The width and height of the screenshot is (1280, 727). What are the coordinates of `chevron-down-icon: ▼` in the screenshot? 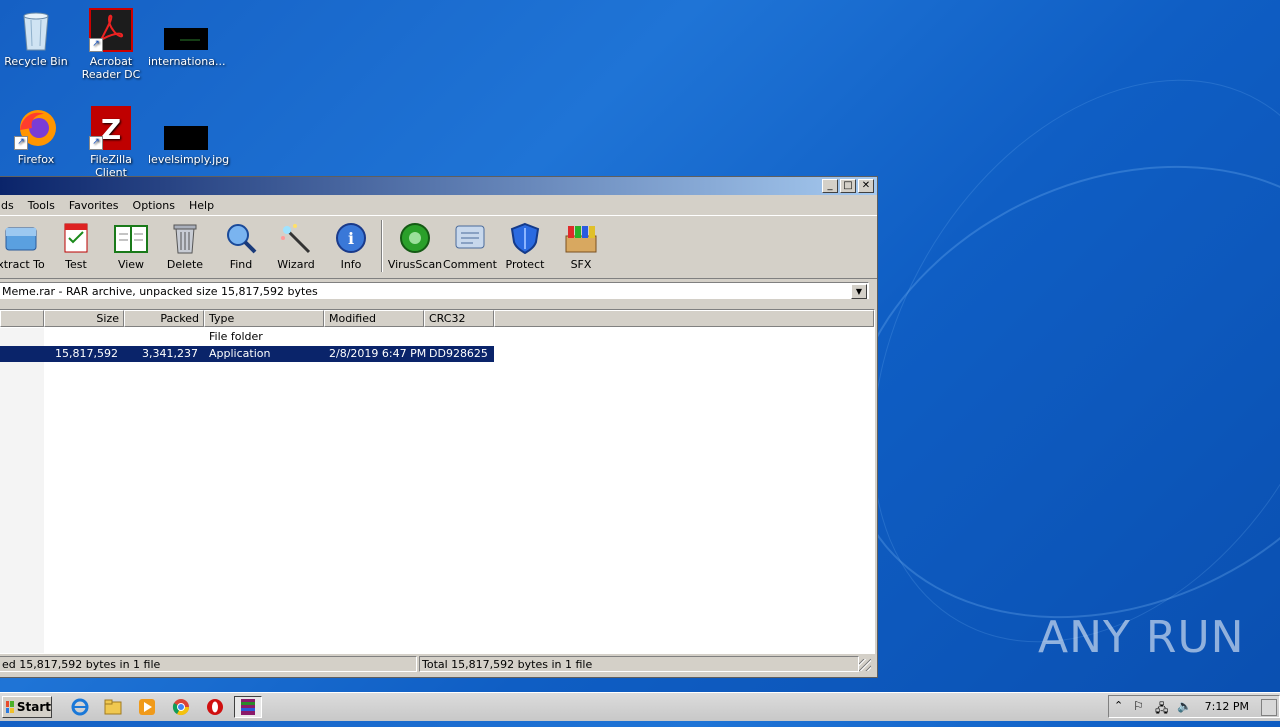 It's located at (859, 291).